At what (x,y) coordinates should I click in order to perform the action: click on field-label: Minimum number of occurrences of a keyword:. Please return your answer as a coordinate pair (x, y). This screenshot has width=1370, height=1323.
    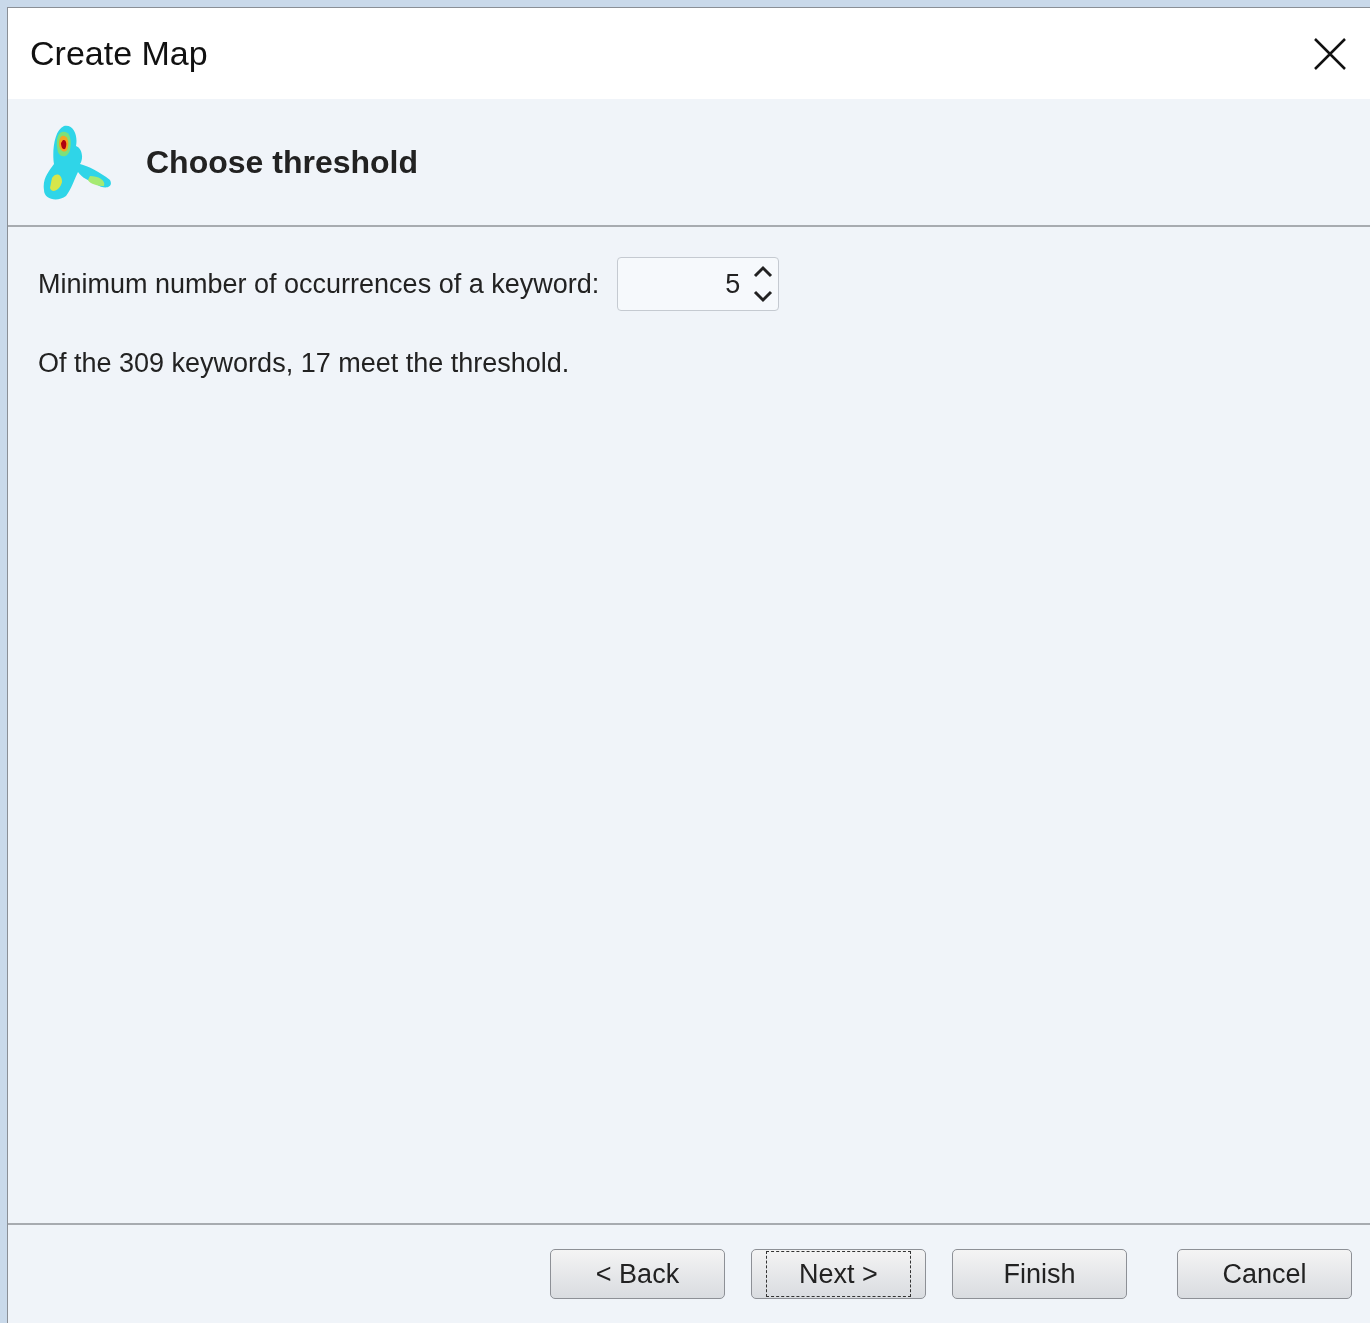
    Looking at the image, I should click on (319, 284).